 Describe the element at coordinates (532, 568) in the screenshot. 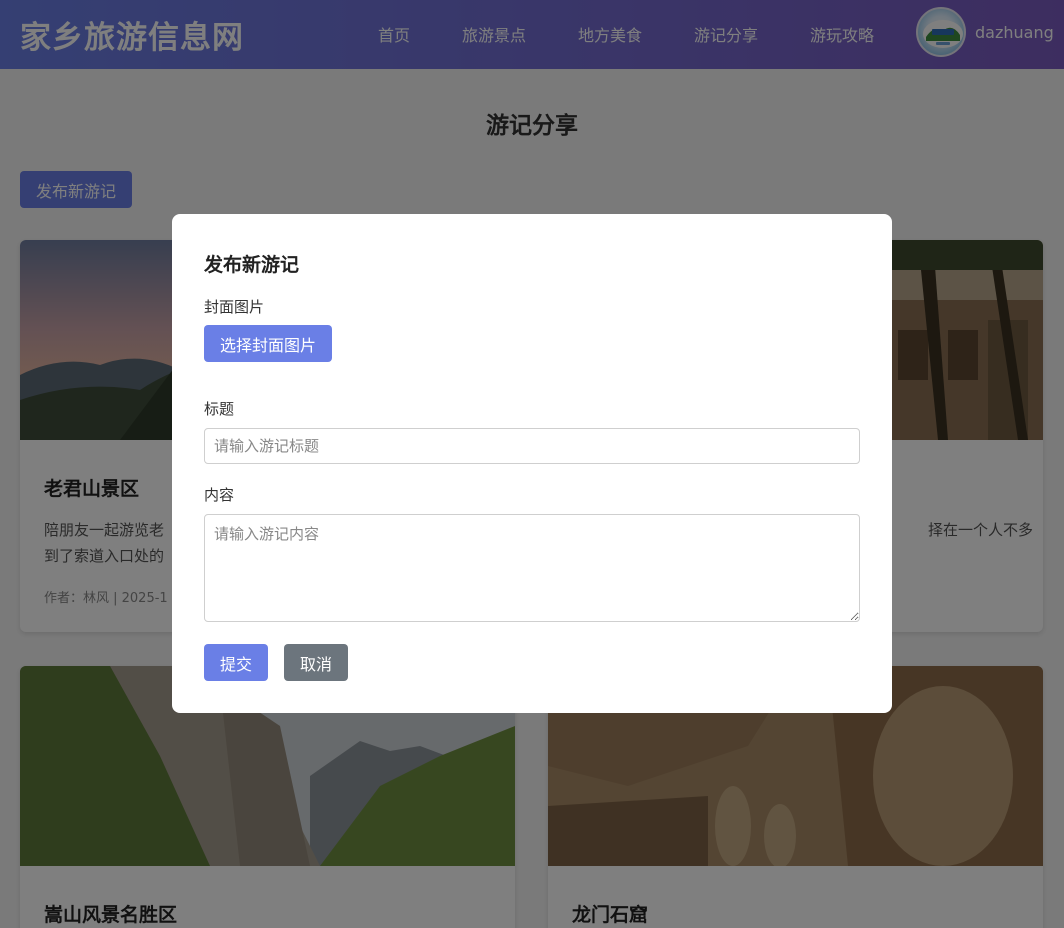

I see `content-textarea` at that location.